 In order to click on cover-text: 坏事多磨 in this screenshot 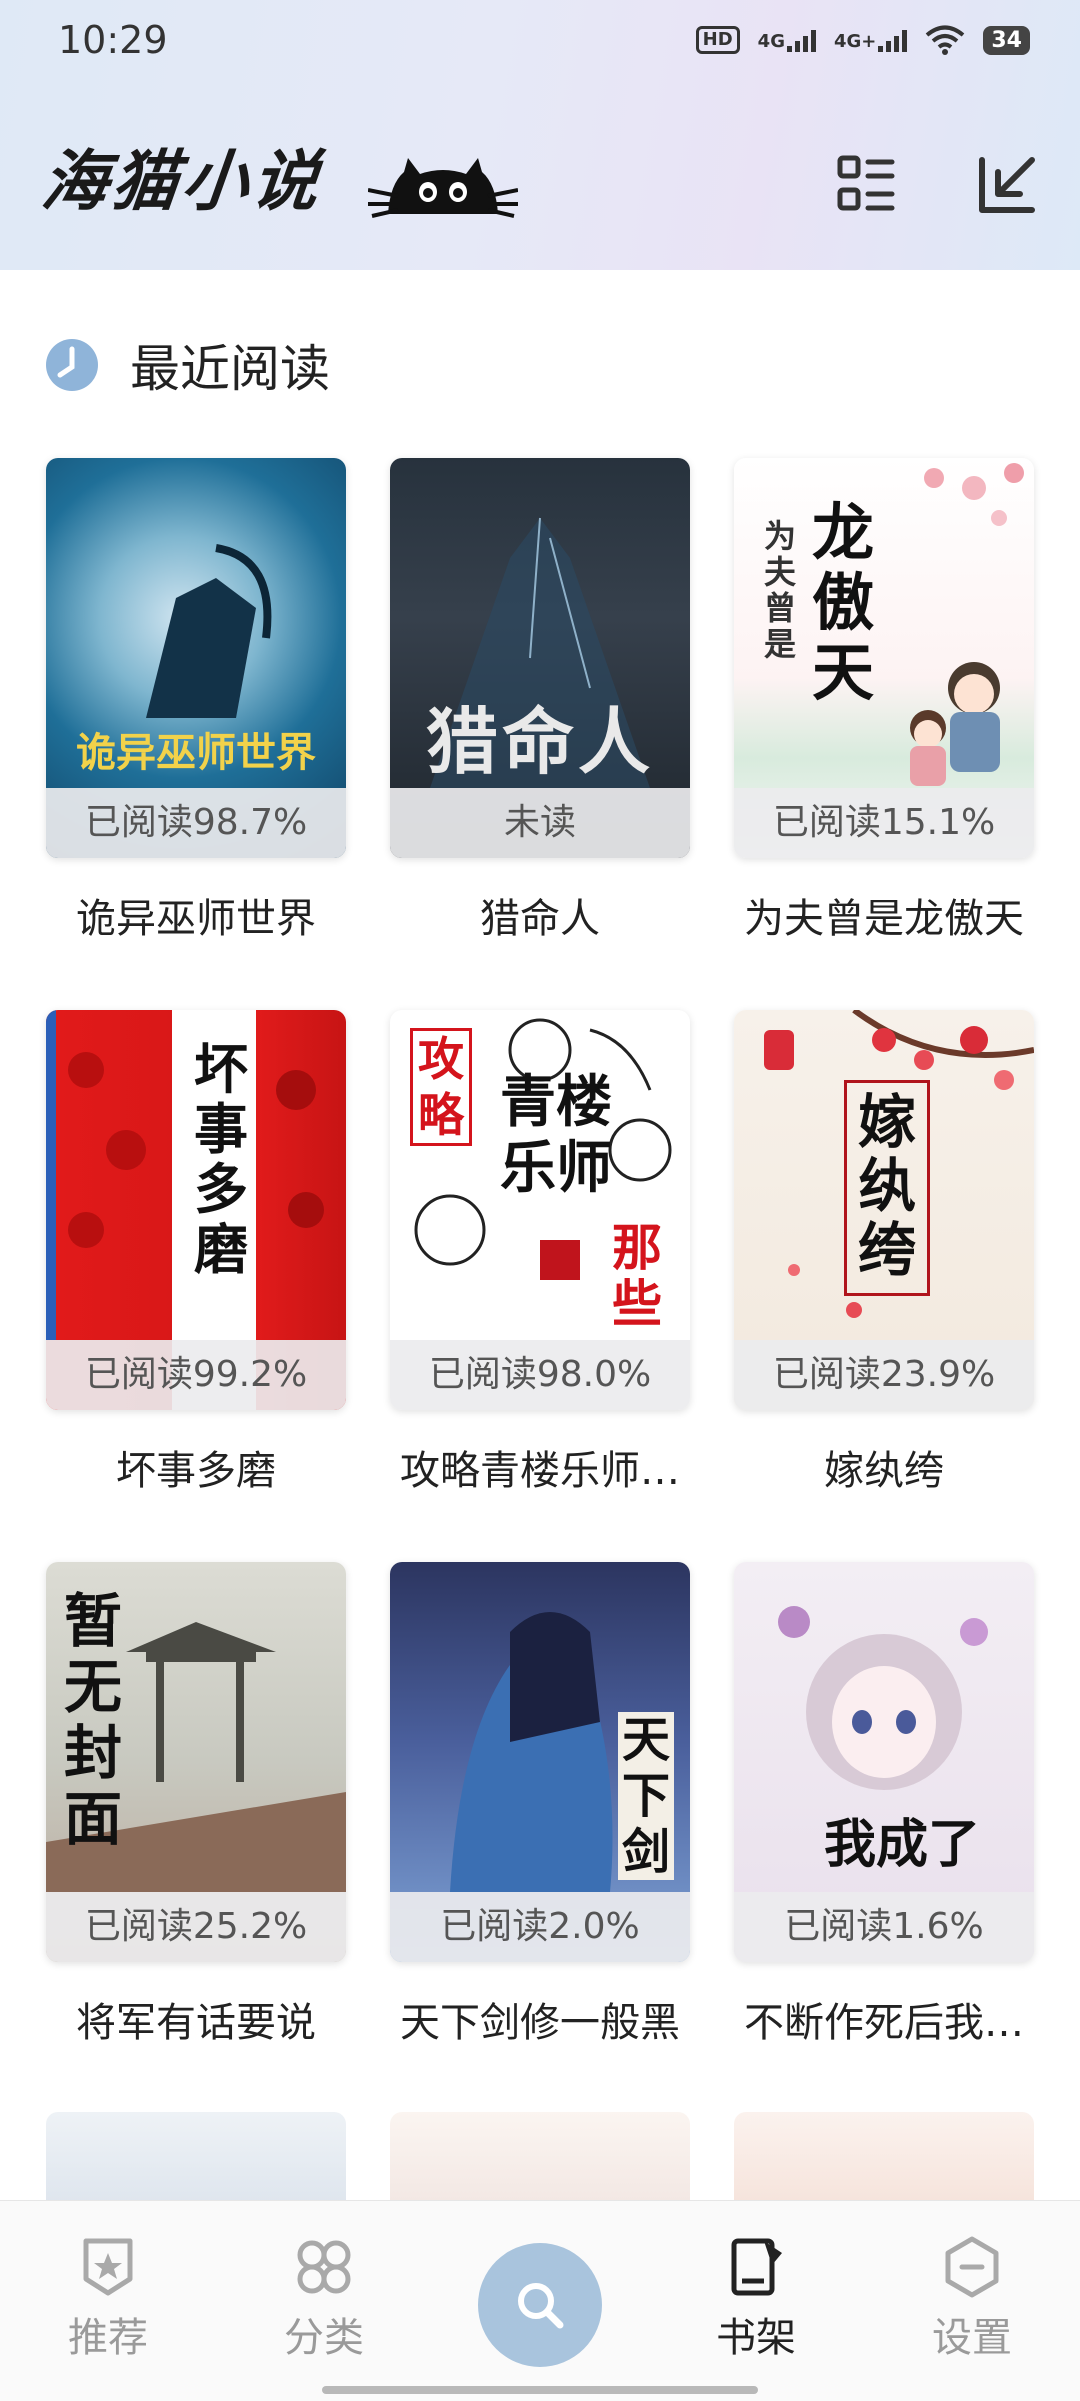, I will do `click(221, 1159)`.